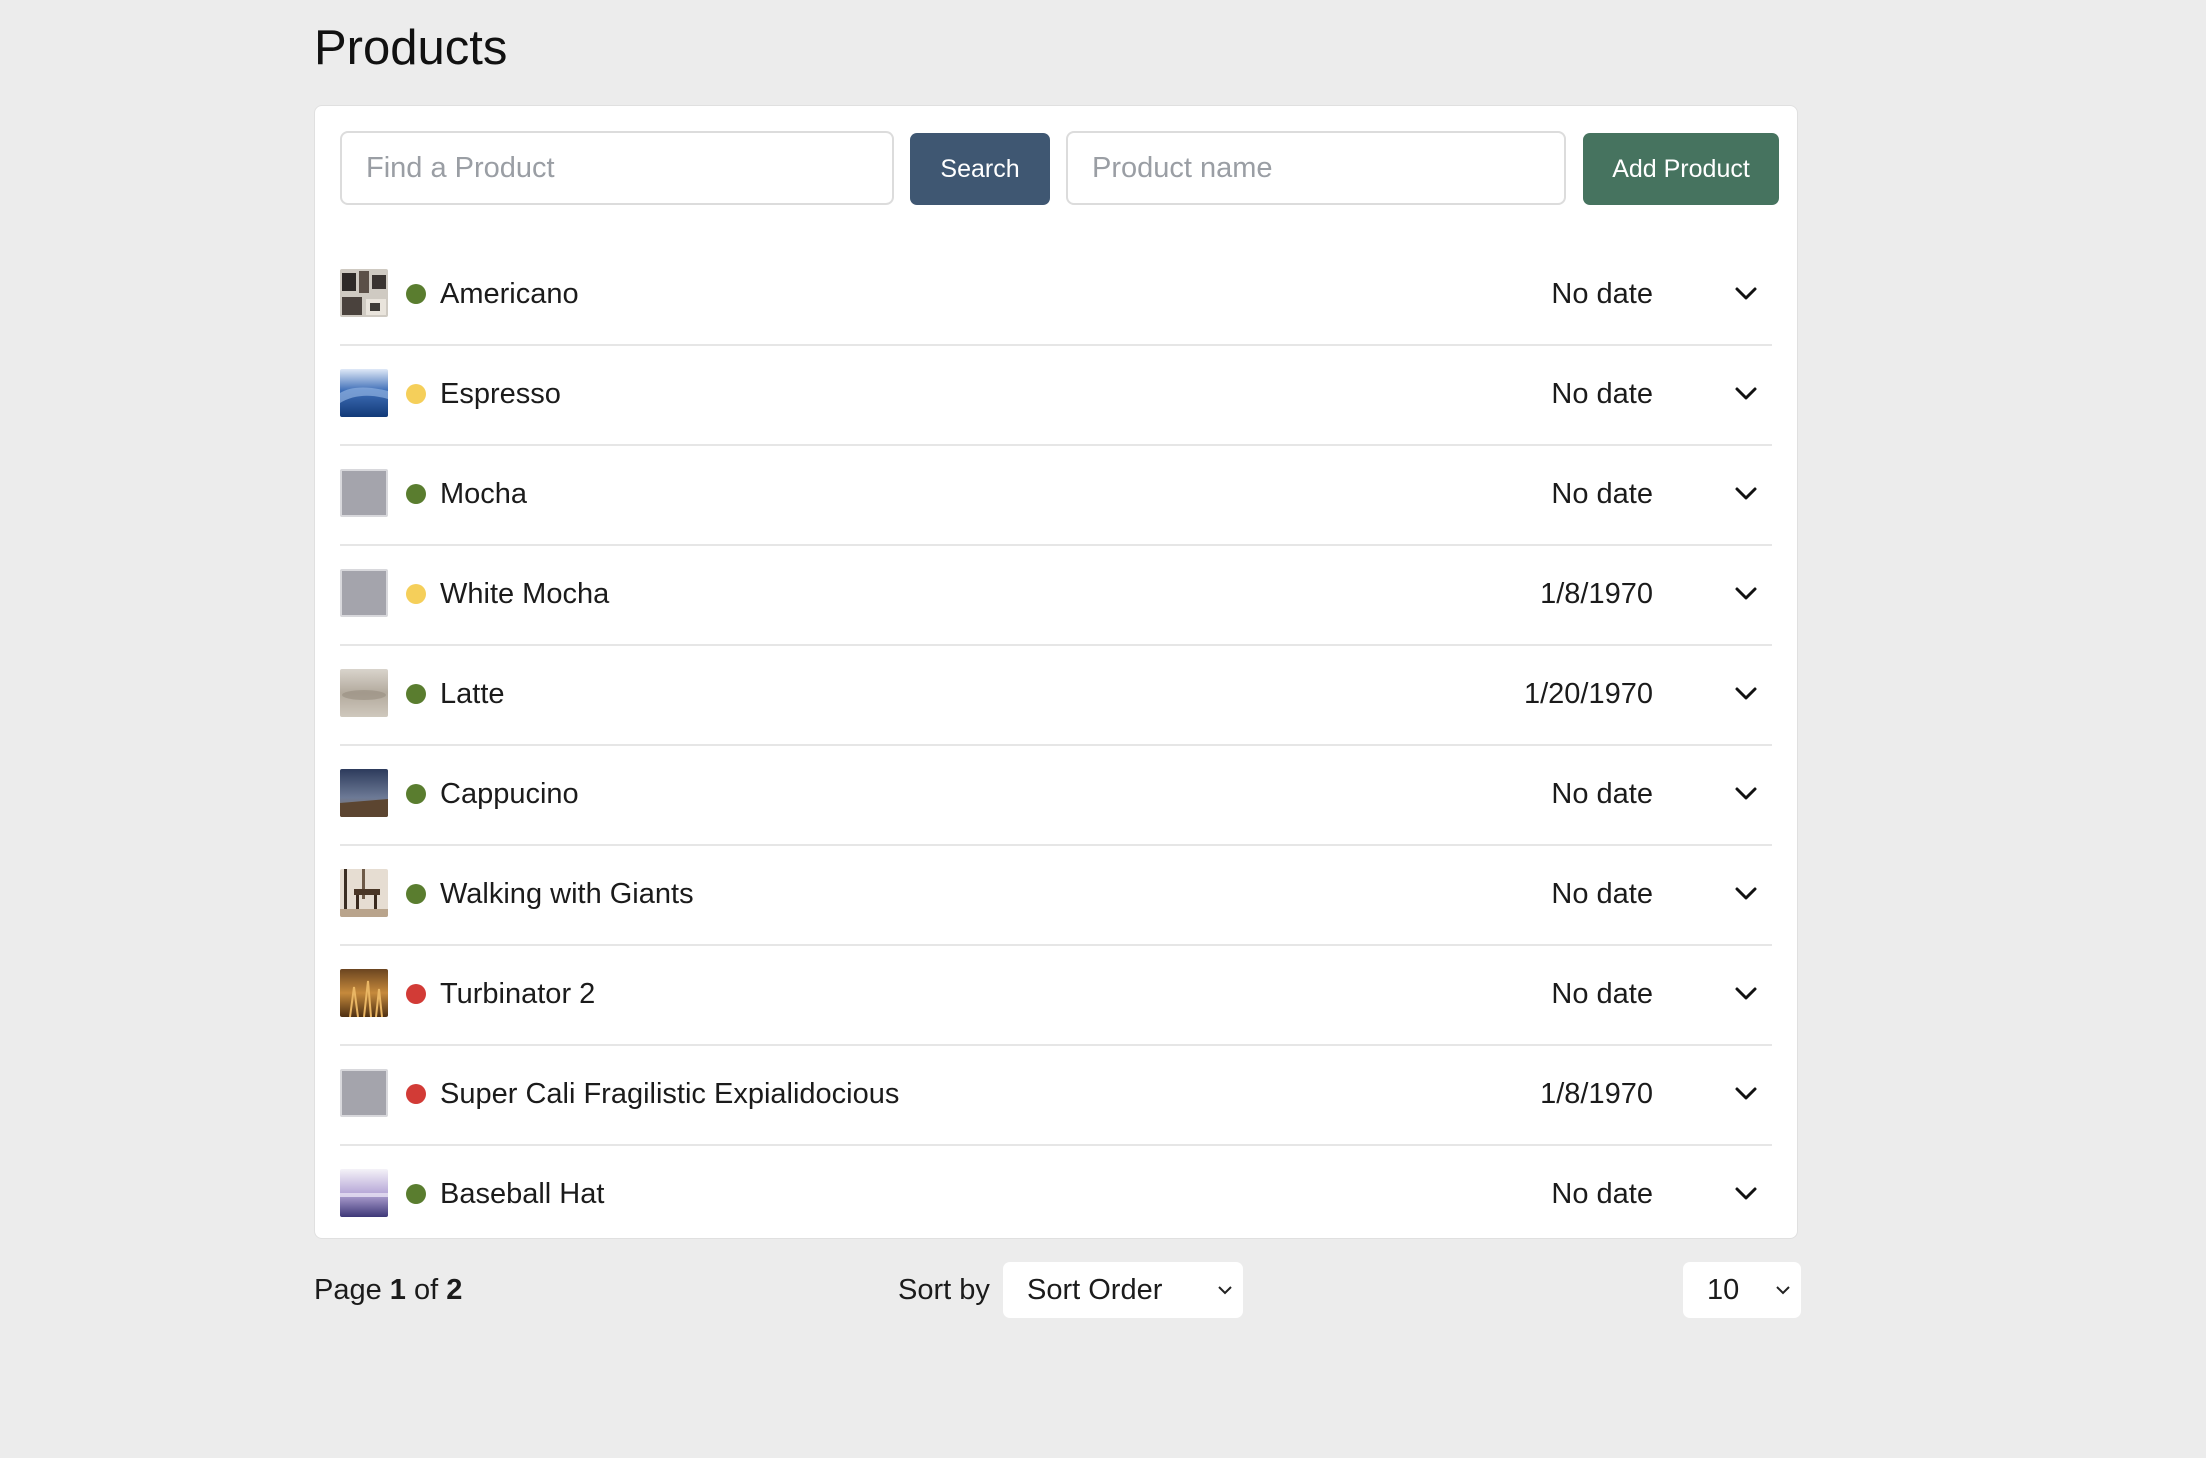  Describe the element at coordinates (670, 1094) in the screenshot. I see `product-name: Super Cali Fragilistic Expialidocious` at that location.